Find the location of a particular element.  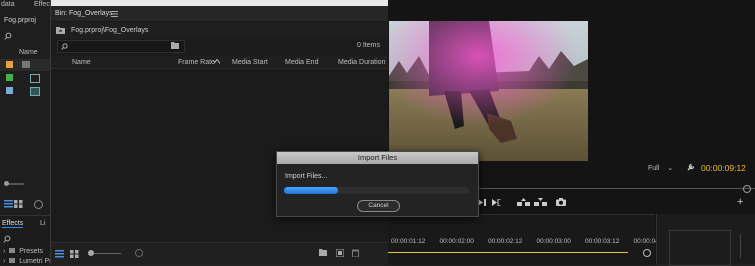

project-row-selected is located at coordinates (27, 65).